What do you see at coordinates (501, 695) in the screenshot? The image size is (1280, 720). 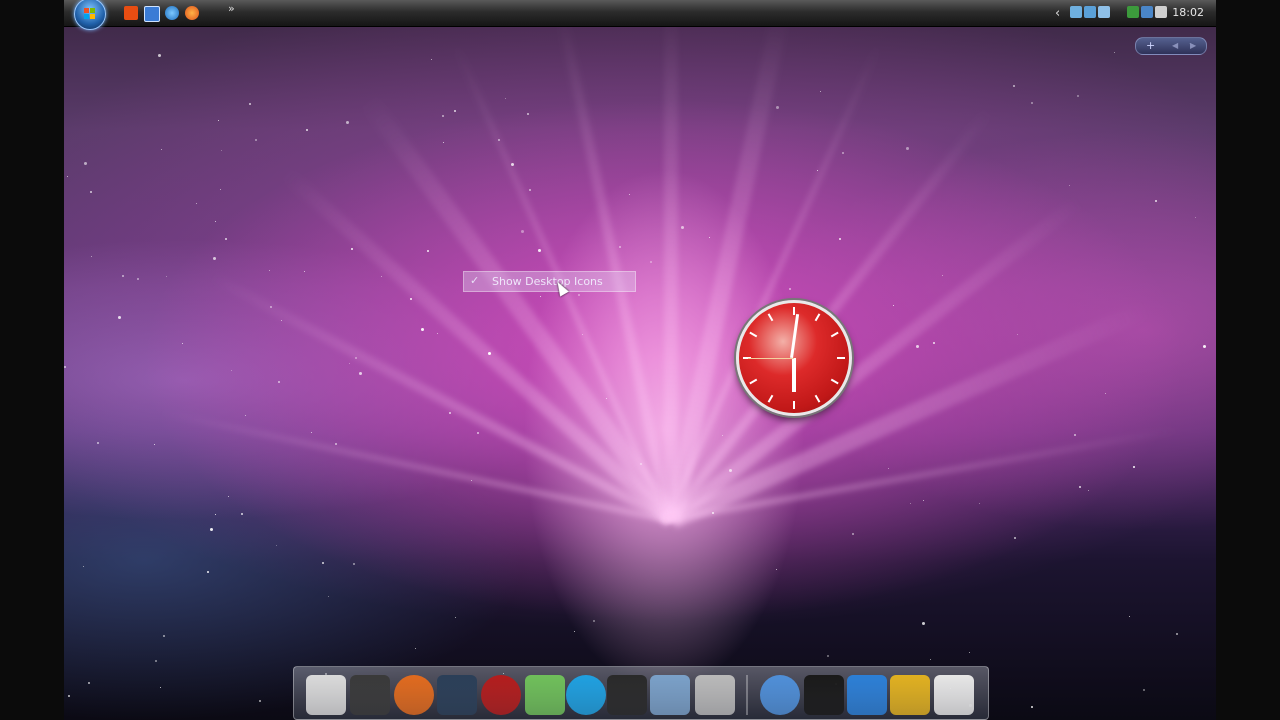 I see `rocket-icon` at bounding box center [501, 695].